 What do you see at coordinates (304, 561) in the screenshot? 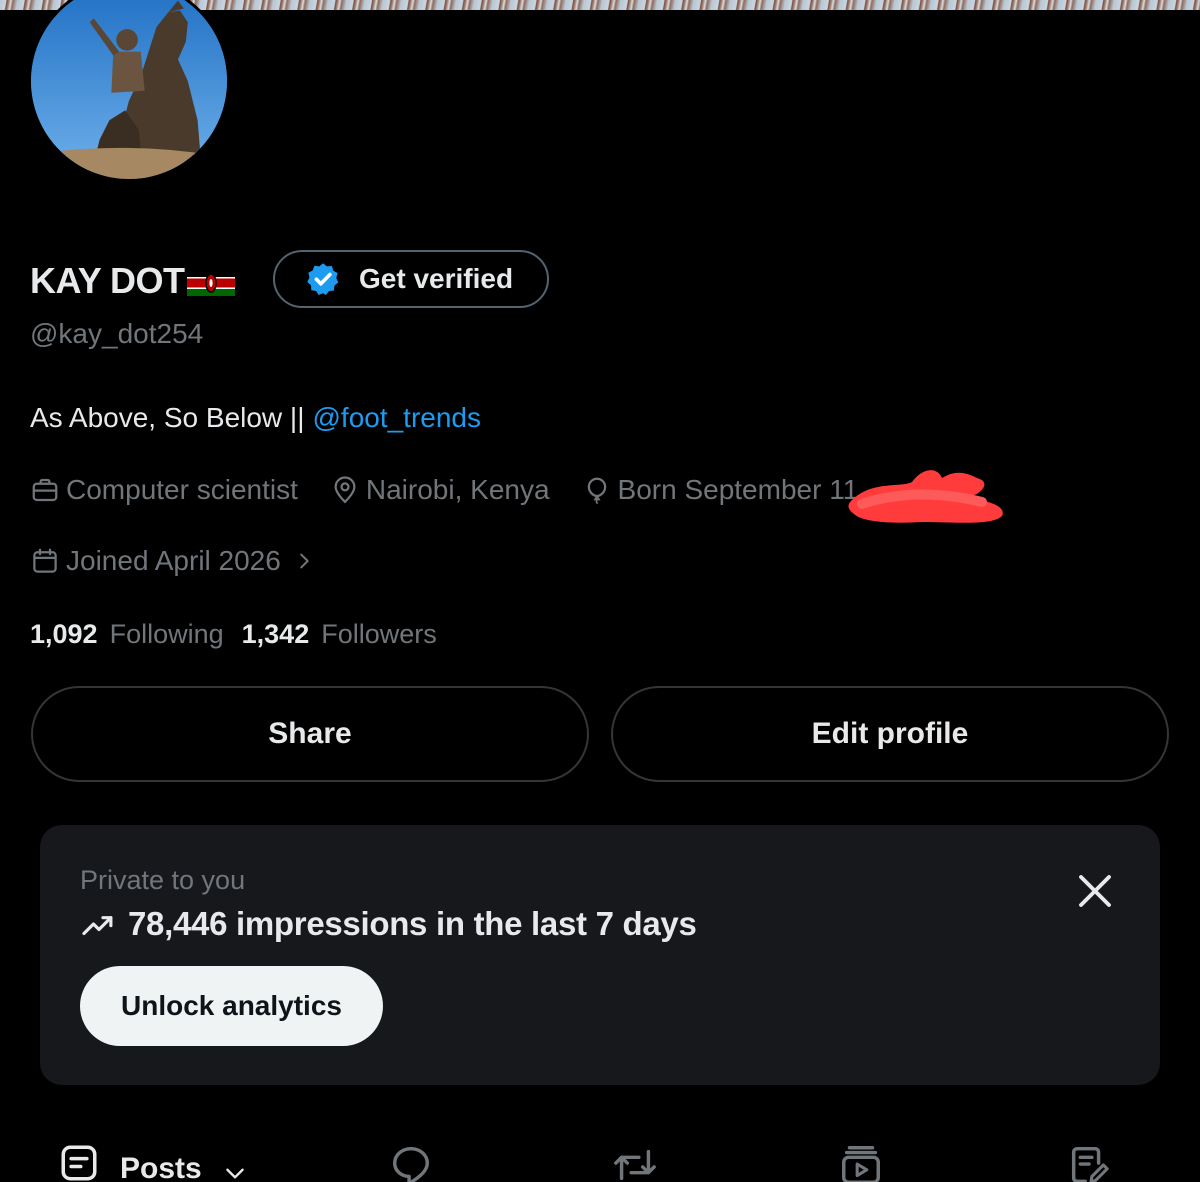
I see `chevron-right-icon` at bounding box center [304, 561].